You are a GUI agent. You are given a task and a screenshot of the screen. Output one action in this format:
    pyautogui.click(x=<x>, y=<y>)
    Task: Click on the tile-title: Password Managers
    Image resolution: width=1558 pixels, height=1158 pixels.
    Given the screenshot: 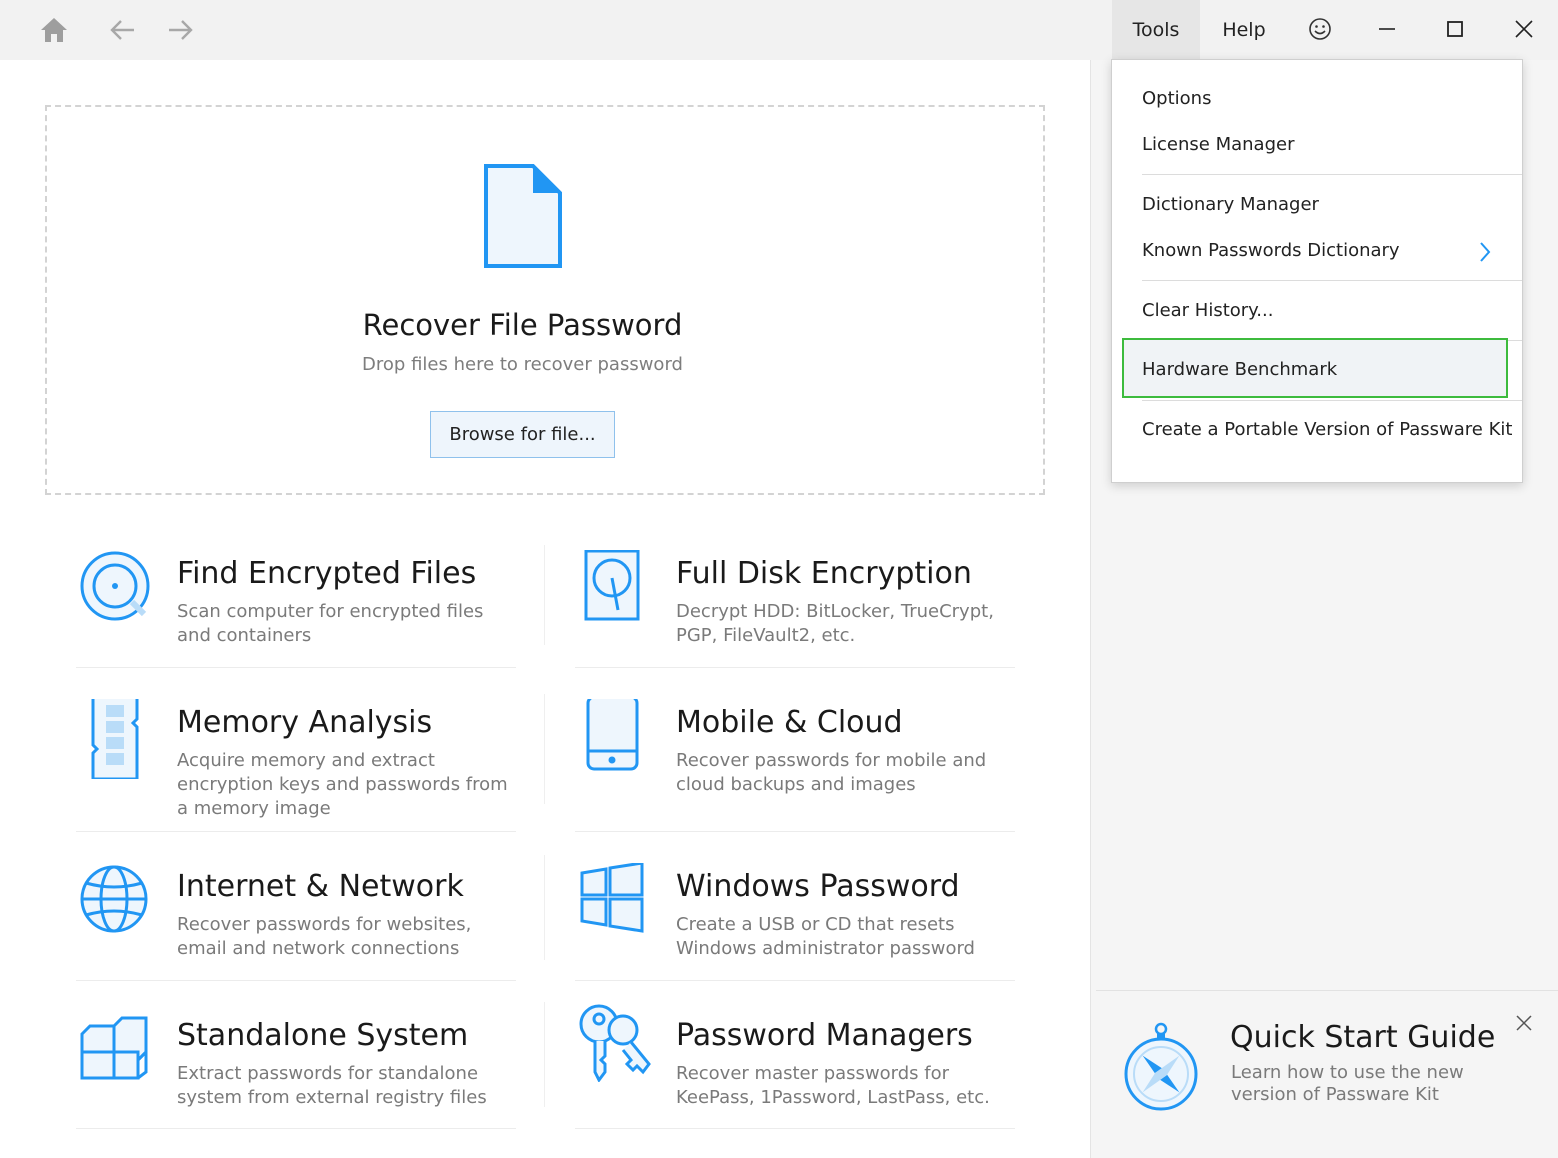 What is the action you would take?
    pyautogui.click(x=824, y=1035)
    